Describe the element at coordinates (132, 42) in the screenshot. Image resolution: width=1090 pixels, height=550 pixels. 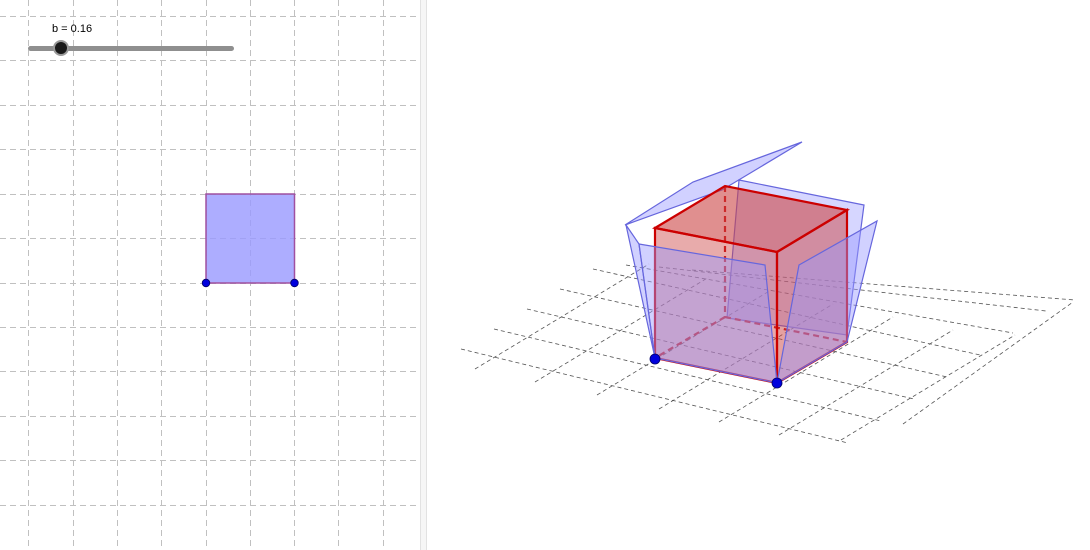
I see `slider-b: b = 0.16` at that location.